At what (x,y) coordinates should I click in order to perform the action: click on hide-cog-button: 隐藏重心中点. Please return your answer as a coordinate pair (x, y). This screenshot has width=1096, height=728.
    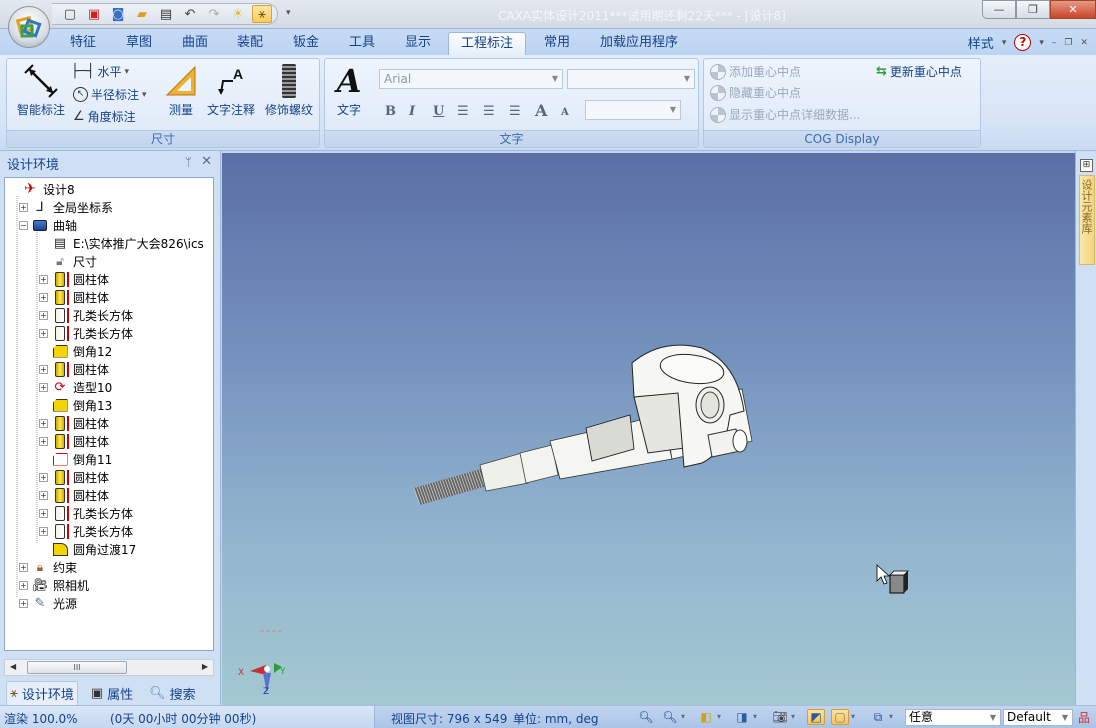
    Looking at the image, I should click on (755, 92).